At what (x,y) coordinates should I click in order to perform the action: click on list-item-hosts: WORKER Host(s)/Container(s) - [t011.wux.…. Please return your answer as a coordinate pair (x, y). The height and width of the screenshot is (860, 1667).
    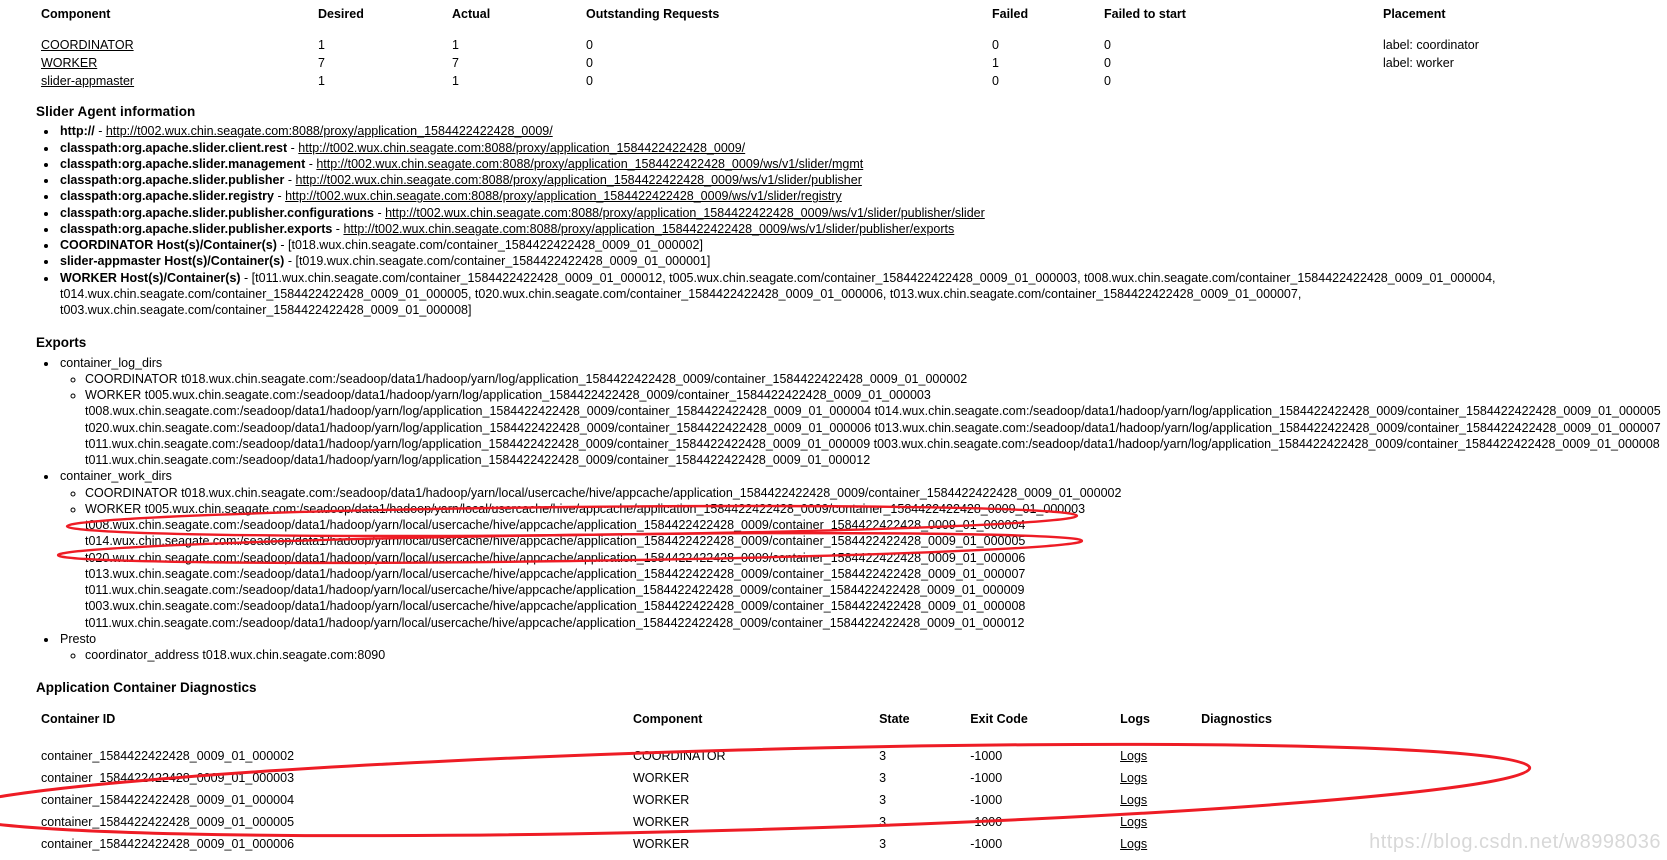
    Looking at the image, I should click on (862, 294).